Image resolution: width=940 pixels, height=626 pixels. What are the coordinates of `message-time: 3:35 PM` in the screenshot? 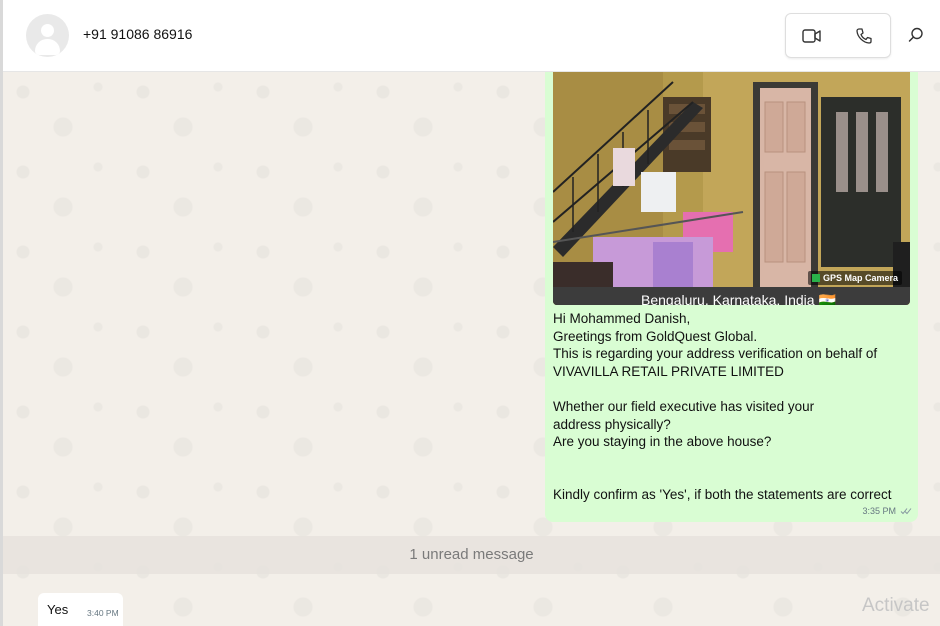 It's located at (879, 511).